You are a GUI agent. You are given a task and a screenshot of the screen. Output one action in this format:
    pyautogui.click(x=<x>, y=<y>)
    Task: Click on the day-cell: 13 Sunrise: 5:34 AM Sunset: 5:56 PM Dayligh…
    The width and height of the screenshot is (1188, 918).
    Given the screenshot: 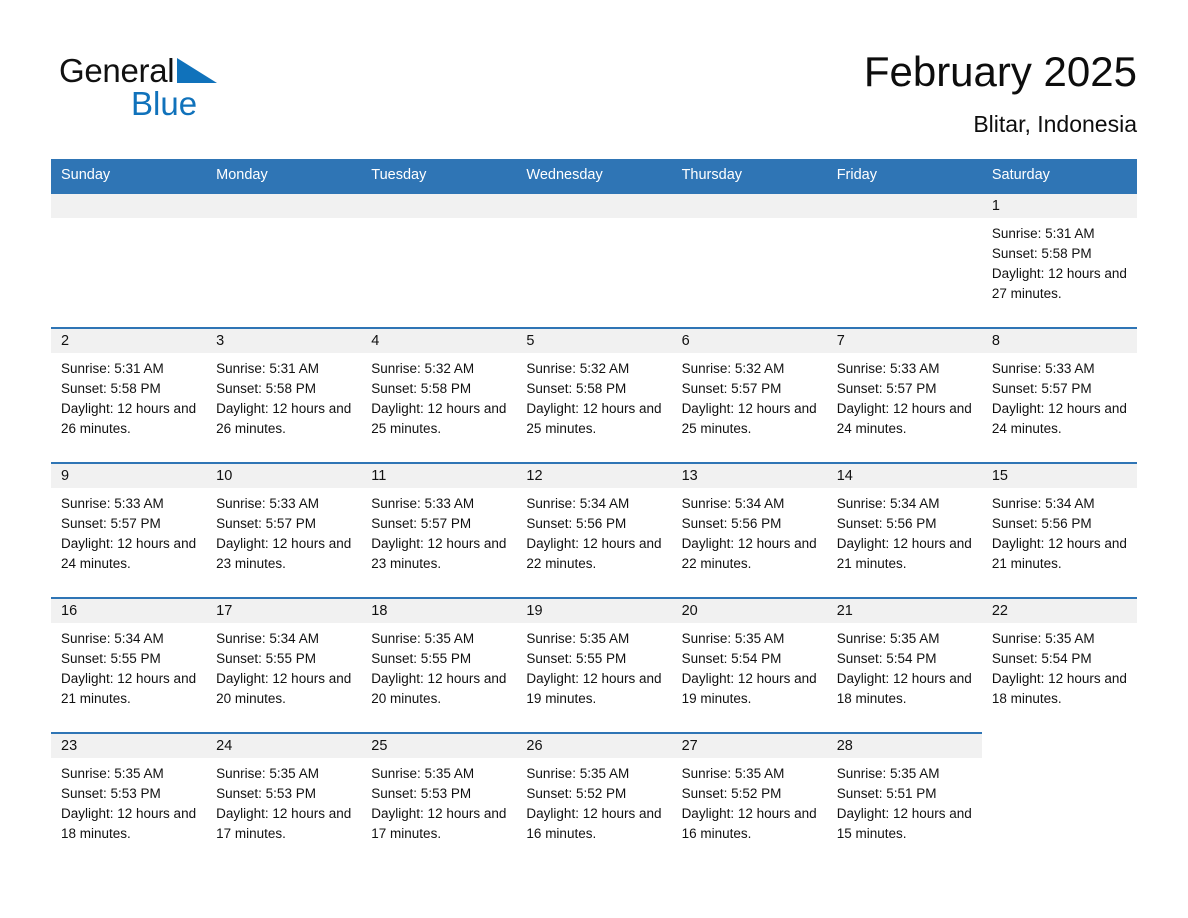 What is the action you would take?
    pyautogui.click(x=749, y=529)
    